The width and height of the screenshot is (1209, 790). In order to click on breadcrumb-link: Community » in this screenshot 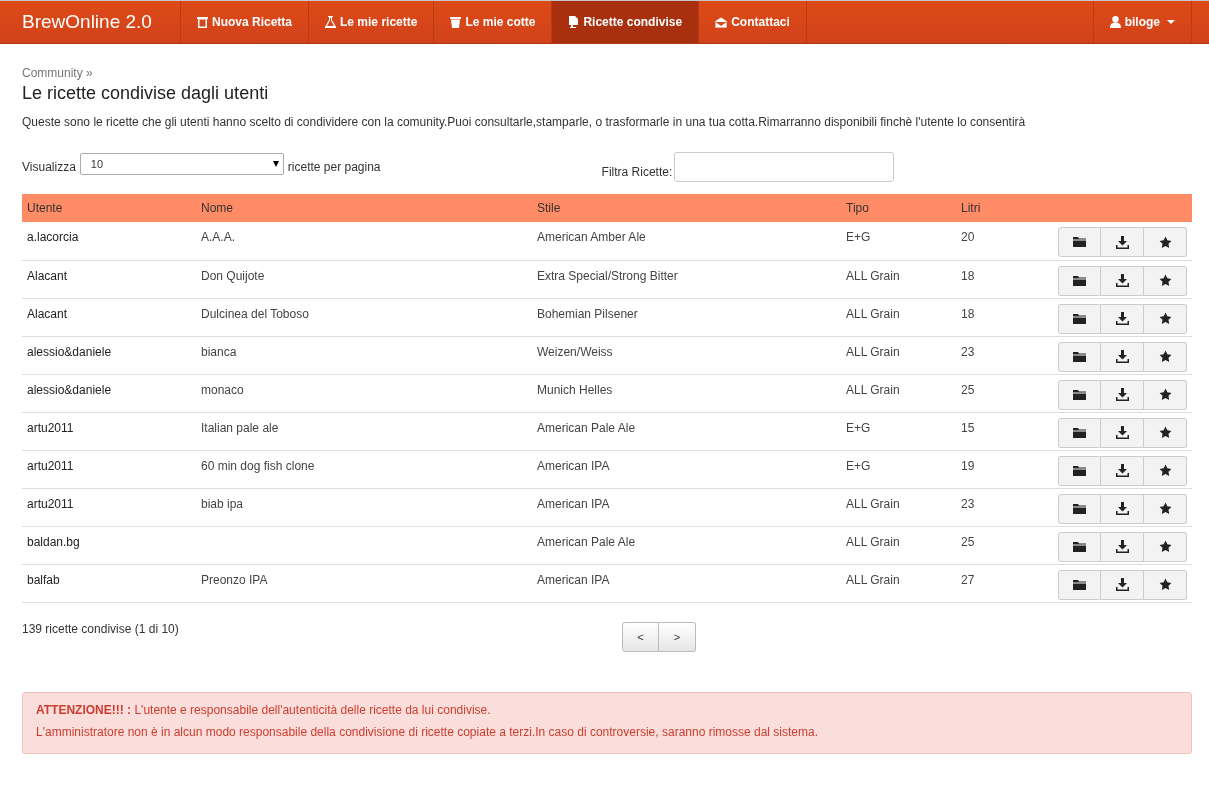, I will do `click(607, 73)`.